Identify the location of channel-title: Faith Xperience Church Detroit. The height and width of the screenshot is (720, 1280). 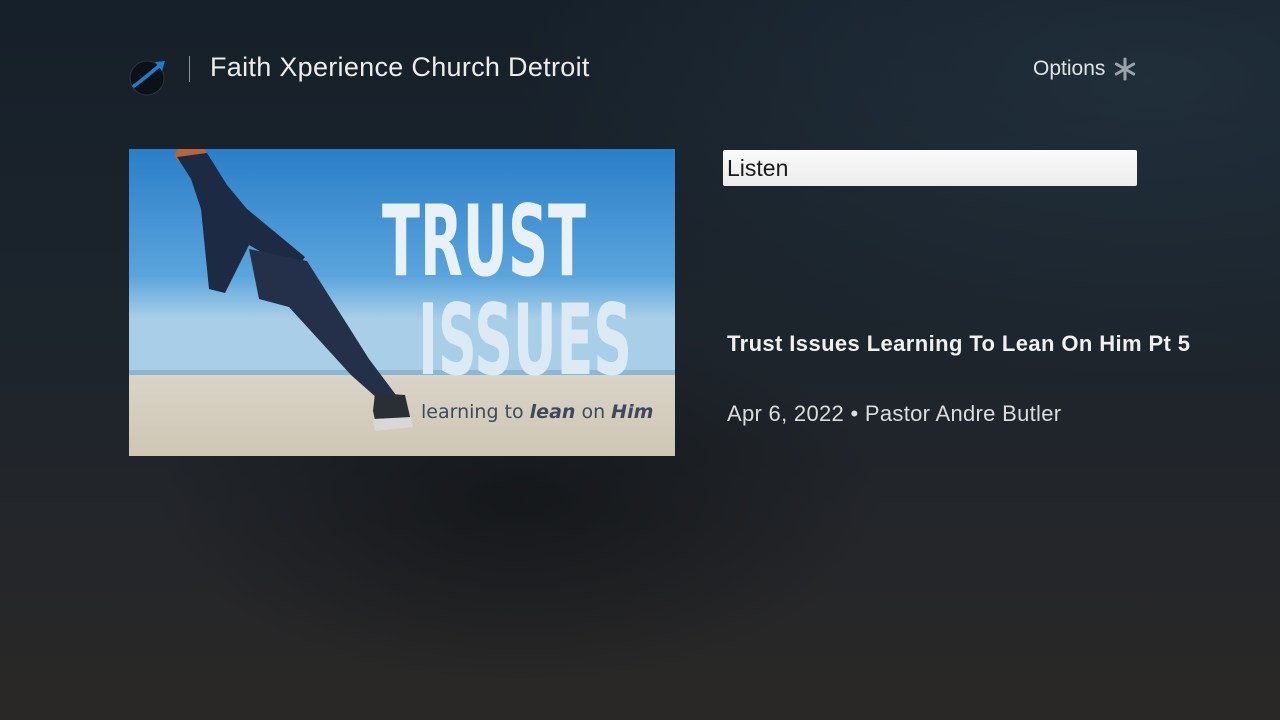
(400, 67).